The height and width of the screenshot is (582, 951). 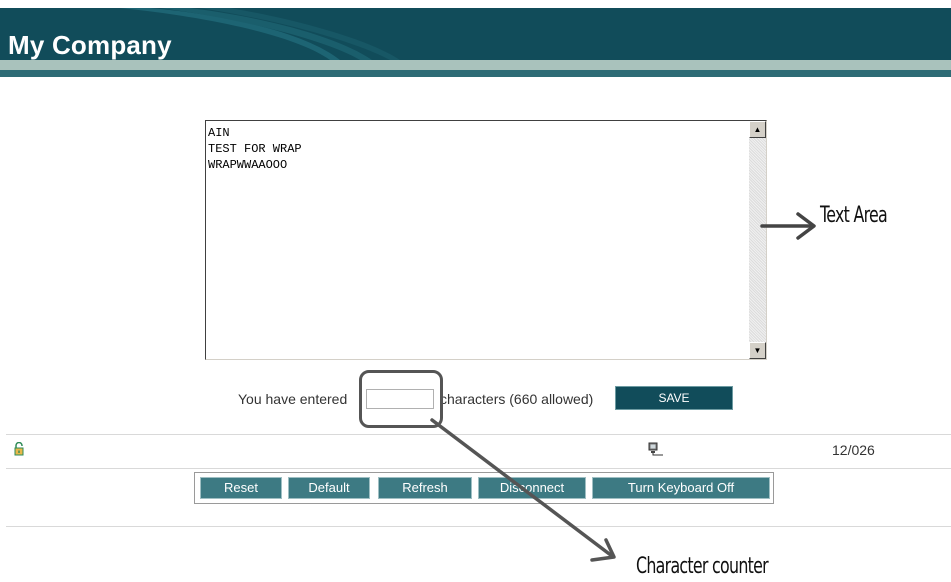 What do you see at coordinates (523, 490) in the screenshot?
I see `character-counter-arrow` at bounding box center [523, 490].